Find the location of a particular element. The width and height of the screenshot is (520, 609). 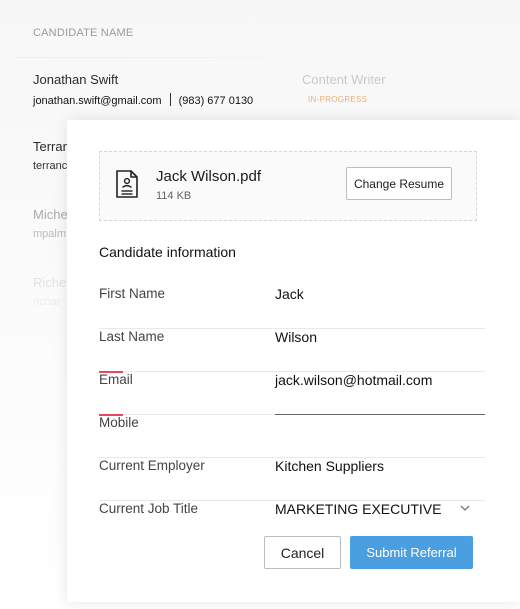

candidate-phone: (983) 677 0130 is located at coordinates (216, 101).